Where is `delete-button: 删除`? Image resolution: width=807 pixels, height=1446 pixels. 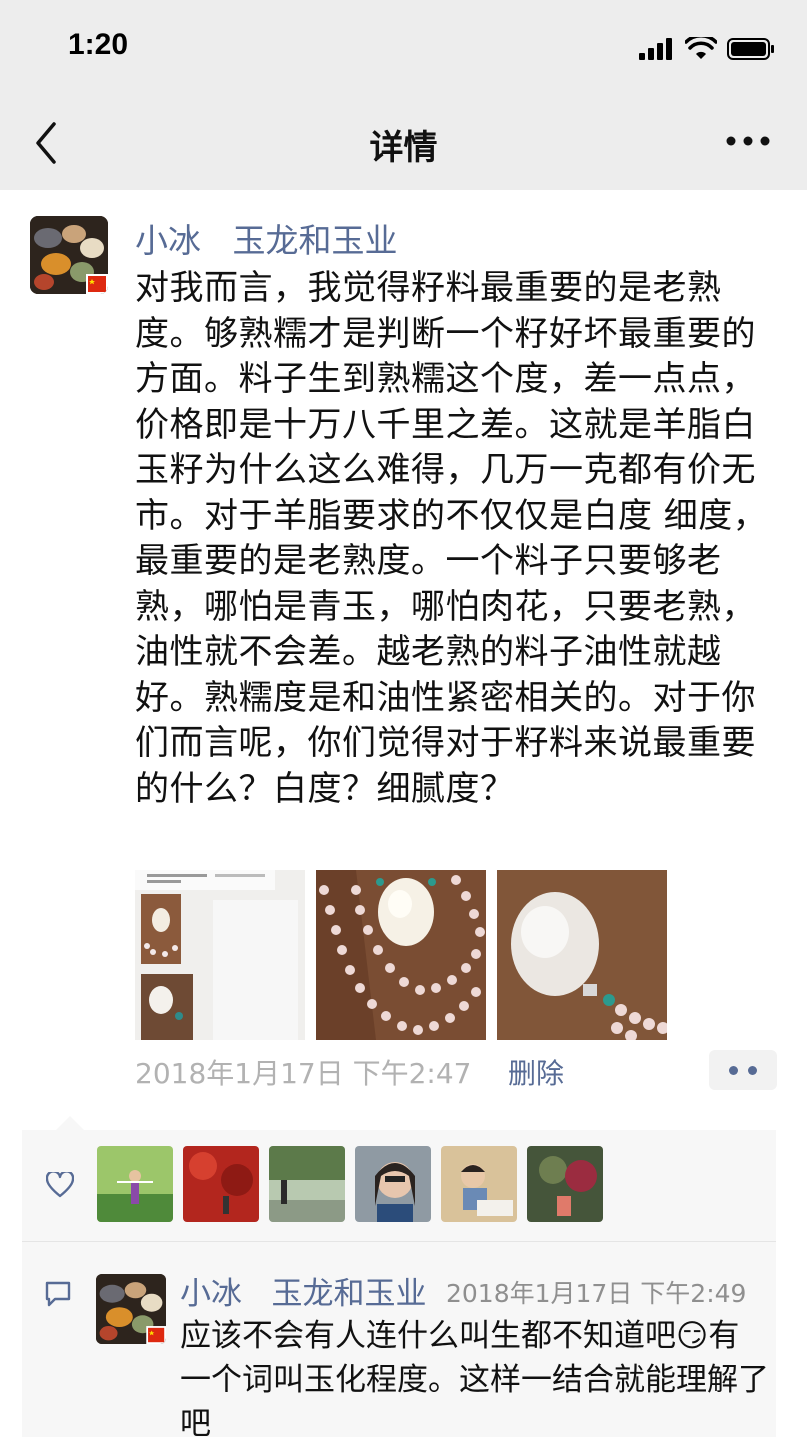
delete-button: 删除 is located at coordinates (536, 1072).